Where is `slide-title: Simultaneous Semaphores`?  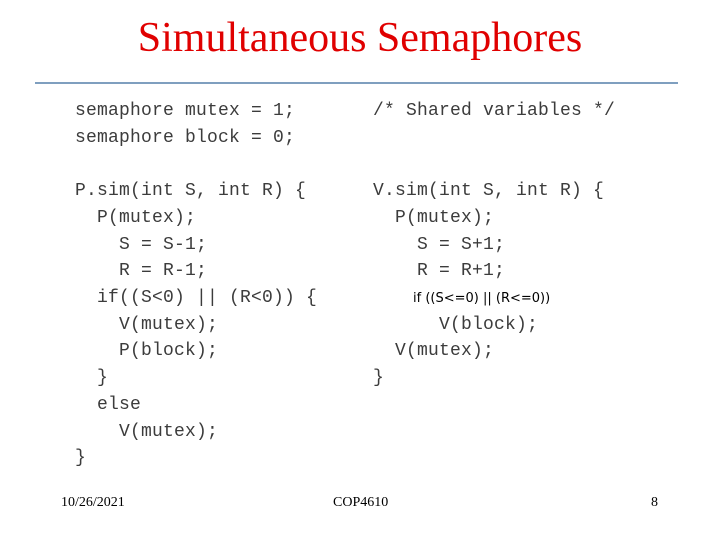 slide-title: Simultaneous Semaphores is located at coordinates (360, 38).